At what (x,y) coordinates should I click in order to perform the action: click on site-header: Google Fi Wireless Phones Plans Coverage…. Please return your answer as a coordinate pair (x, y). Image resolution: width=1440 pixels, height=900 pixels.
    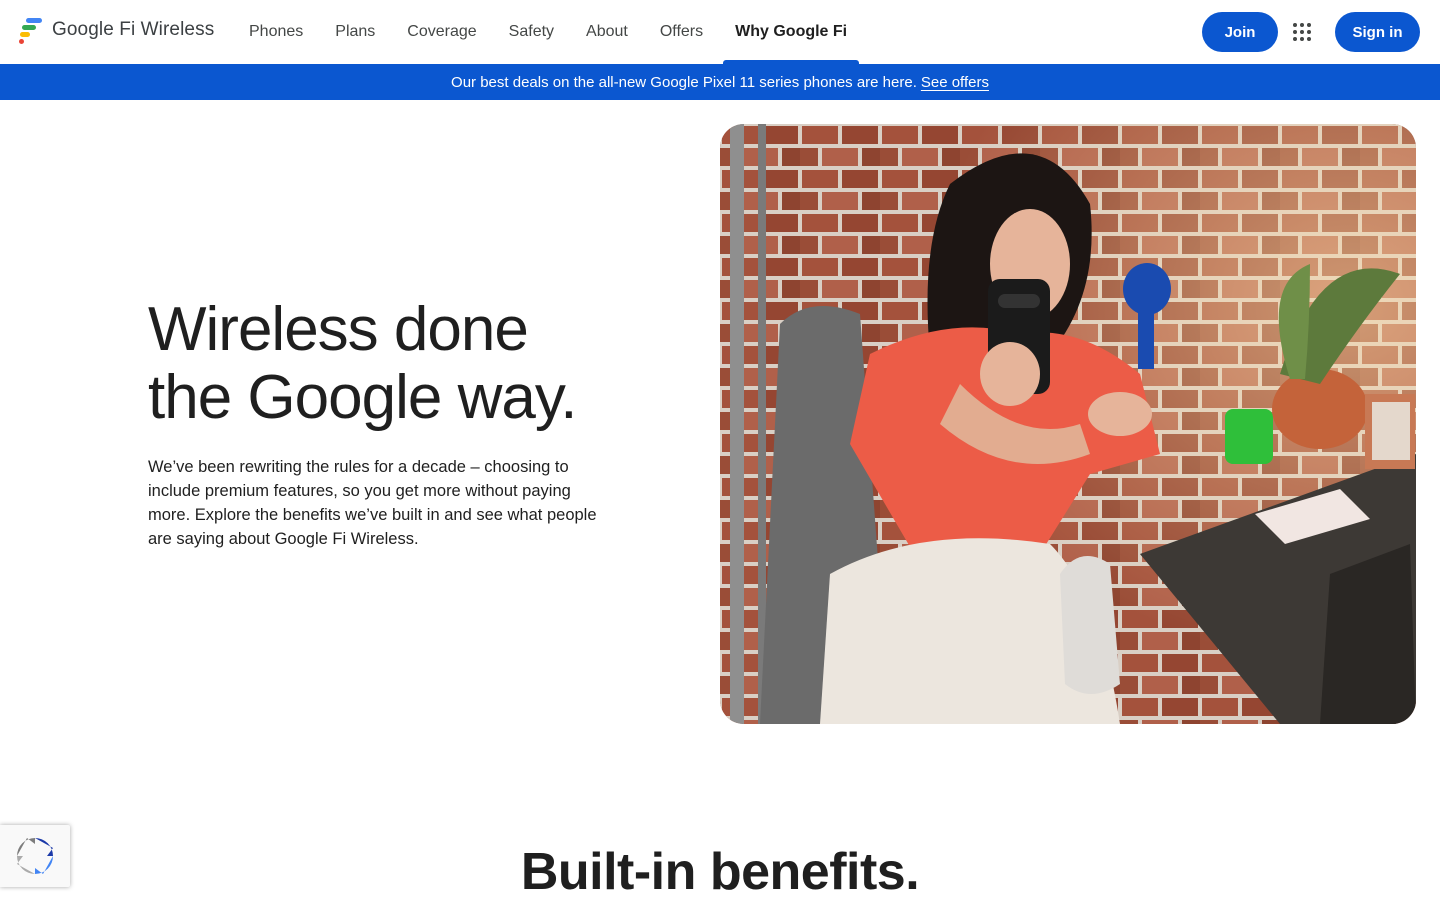
    Looking at the image, I should click on (720, 32).